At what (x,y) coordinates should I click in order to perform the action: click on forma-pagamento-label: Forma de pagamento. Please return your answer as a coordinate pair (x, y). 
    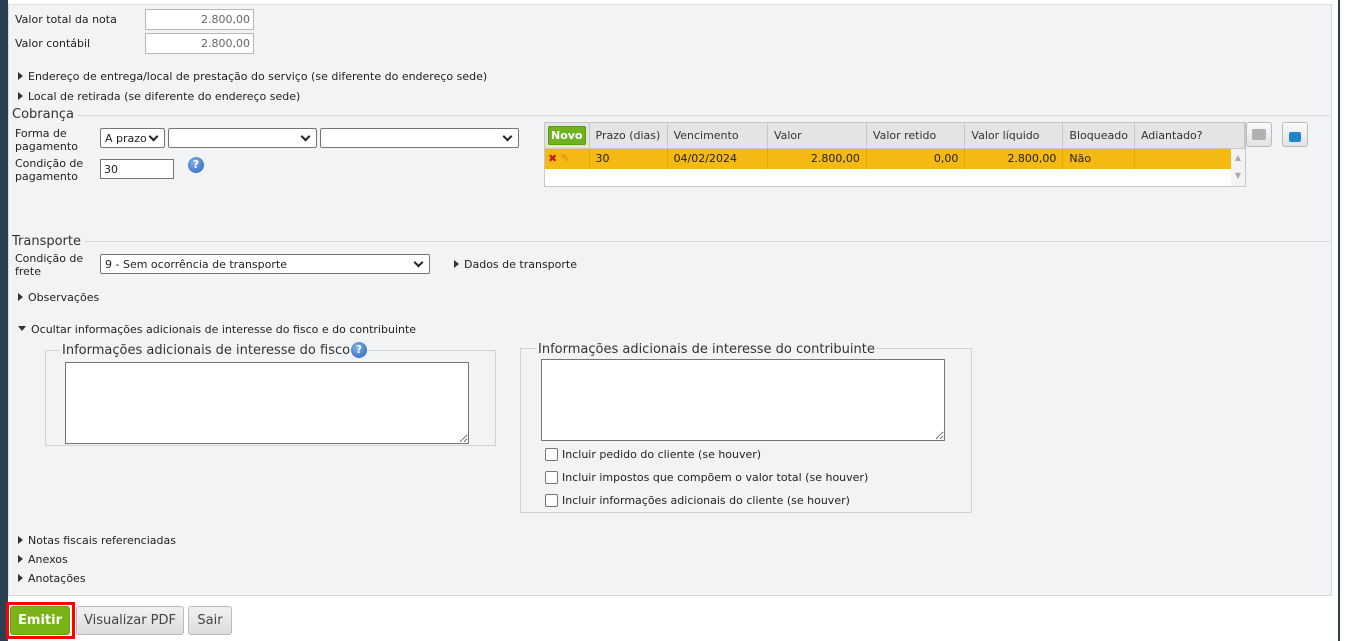
    Looking at the image, I should click on (46, 140).